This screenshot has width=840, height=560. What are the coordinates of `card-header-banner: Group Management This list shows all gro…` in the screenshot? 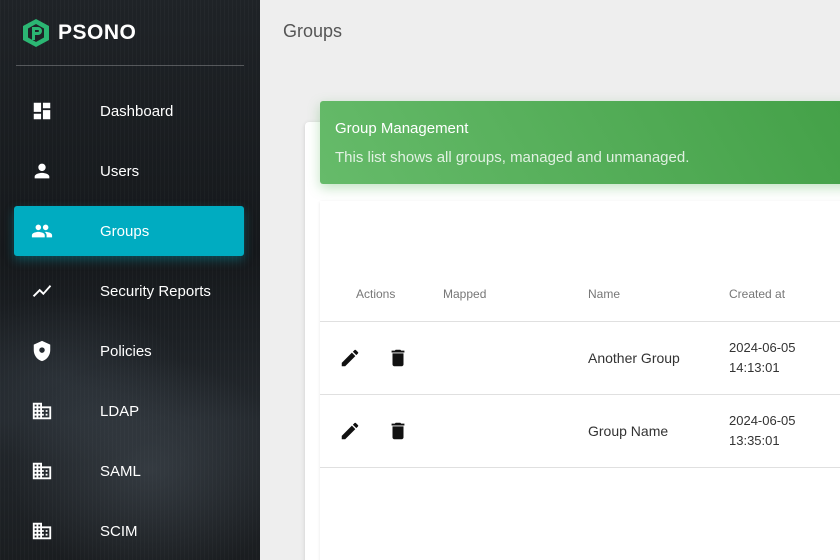 It's located at (580, 142).